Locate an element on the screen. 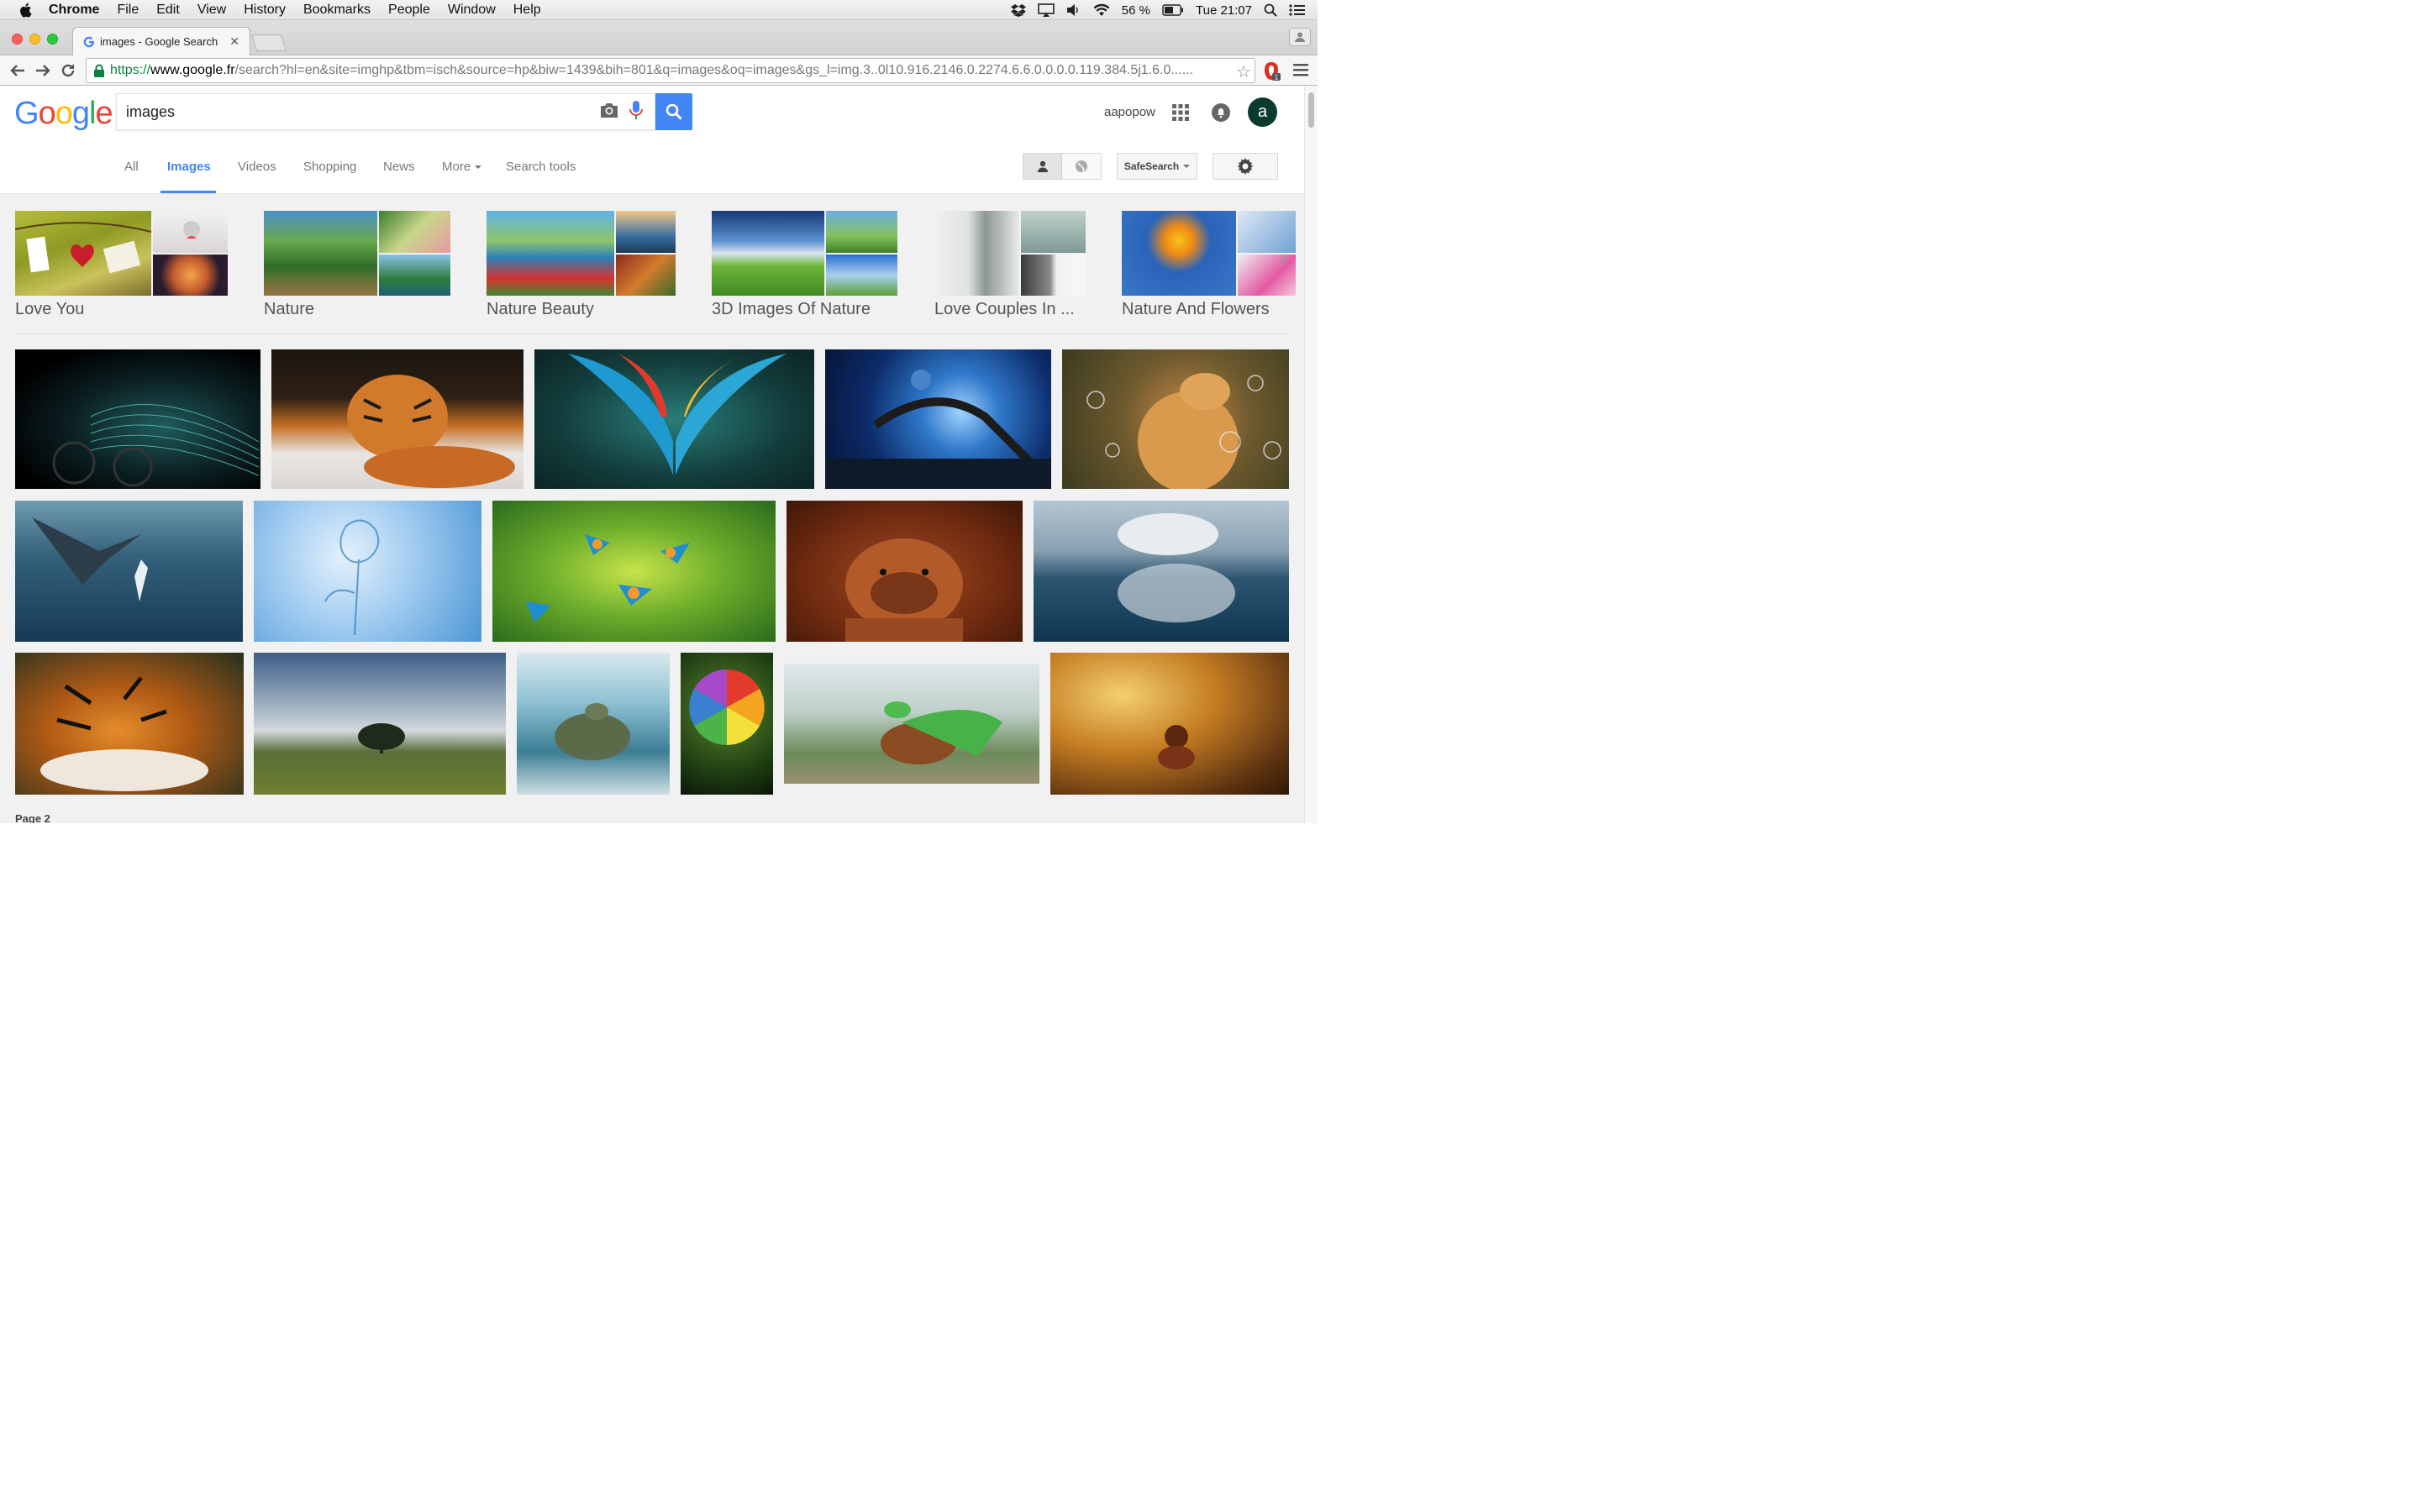 The height and width of the screenshot is (1512, 2420). minimize-window-button is located at coordinates (34, 39).